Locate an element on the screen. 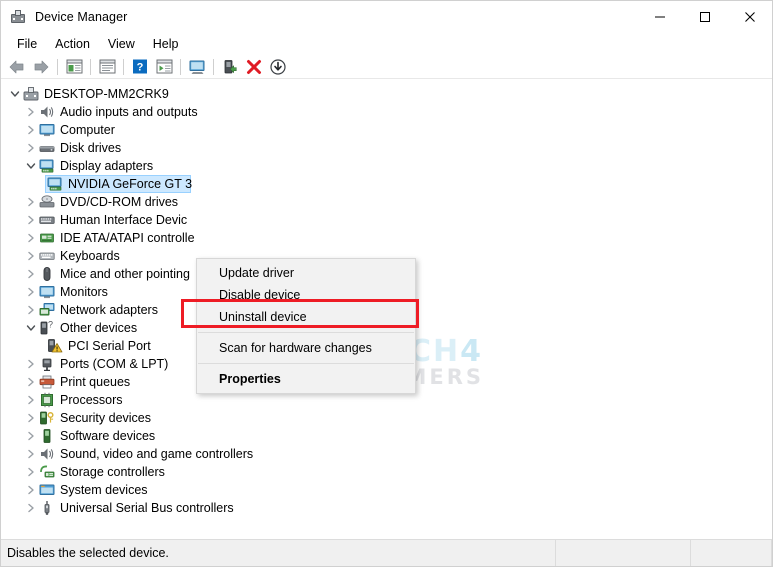 This screenshot has width=773, height=567. context-menu-item-disable-device: Disable device is located at coordinates (306, 295).